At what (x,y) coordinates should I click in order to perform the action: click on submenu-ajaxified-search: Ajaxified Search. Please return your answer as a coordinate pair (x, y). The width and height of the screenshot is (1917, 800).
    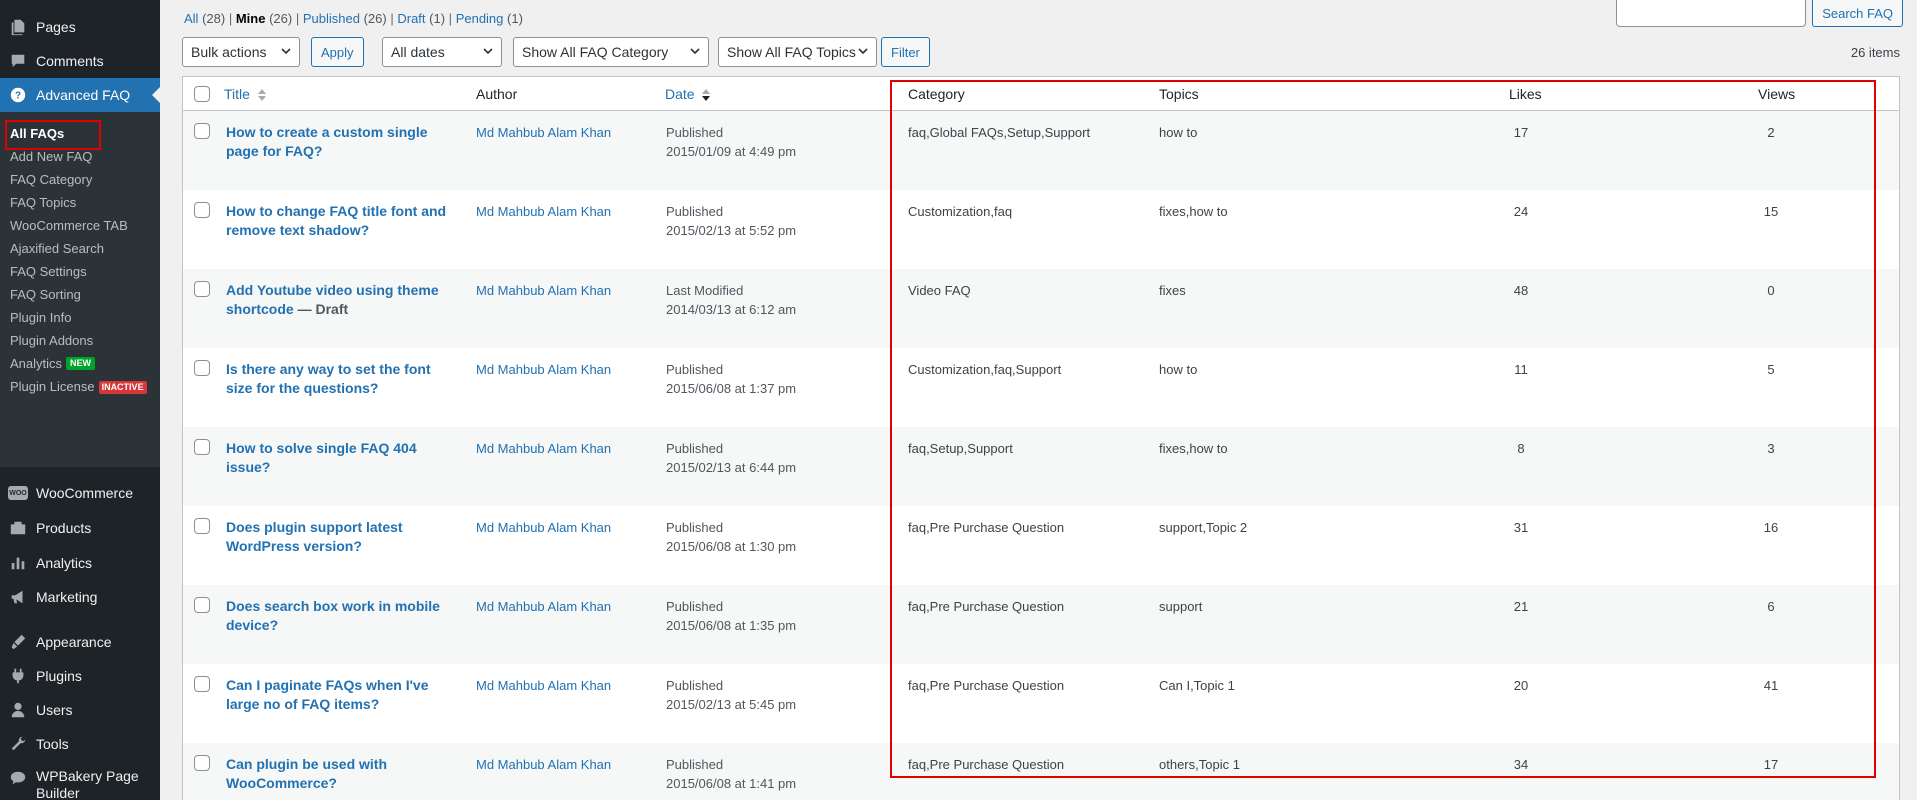
    Looking at the image, I should click on (57, 249).